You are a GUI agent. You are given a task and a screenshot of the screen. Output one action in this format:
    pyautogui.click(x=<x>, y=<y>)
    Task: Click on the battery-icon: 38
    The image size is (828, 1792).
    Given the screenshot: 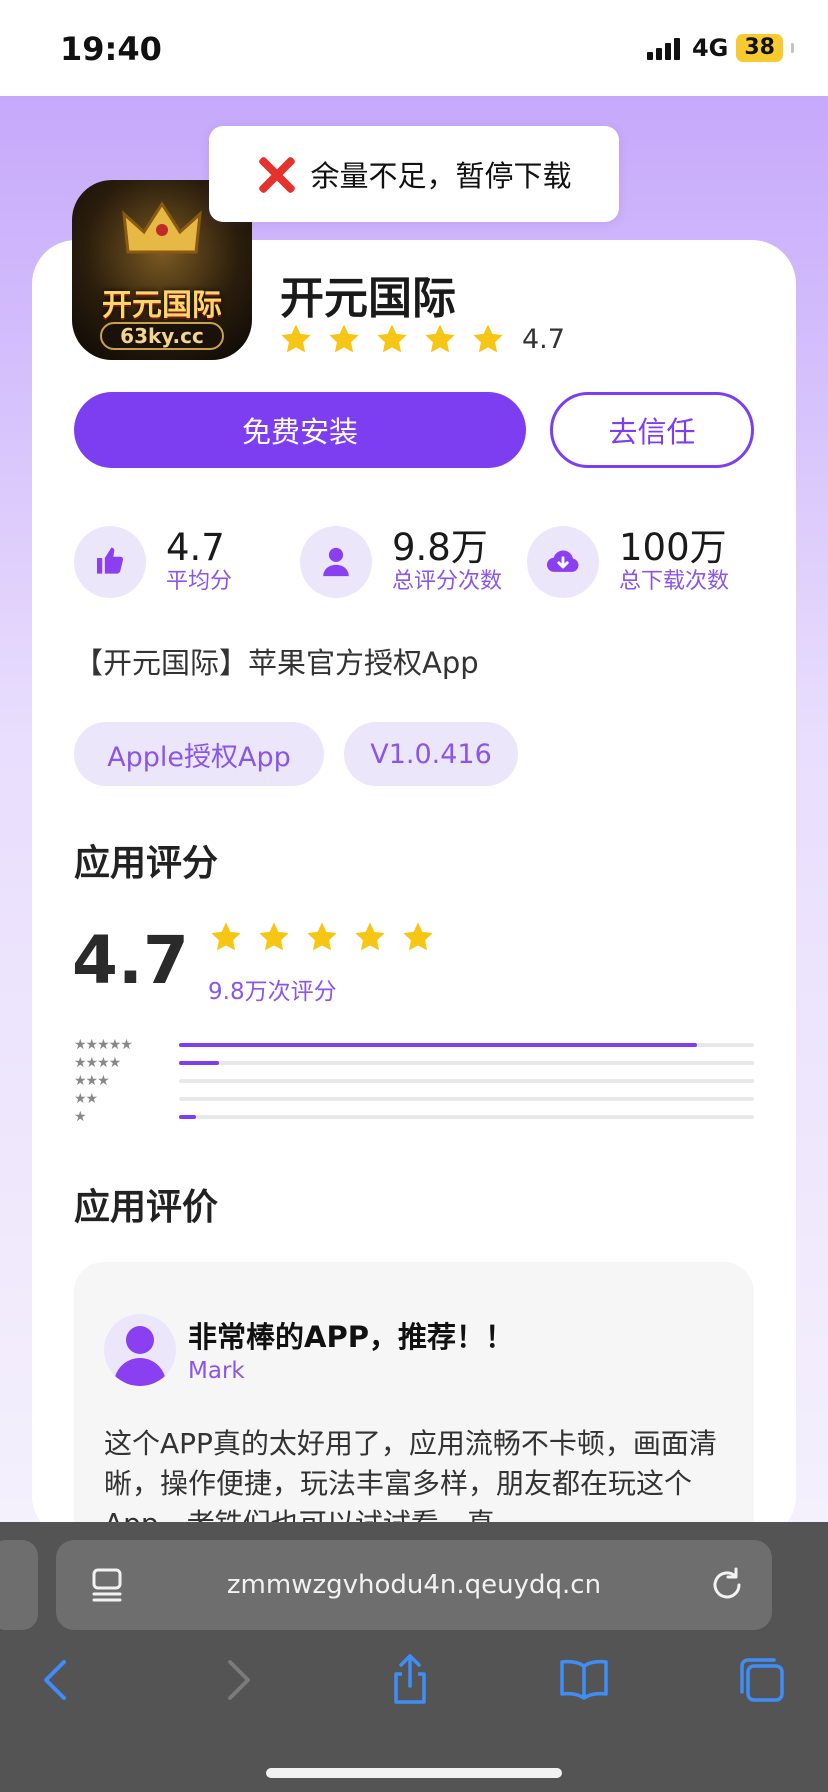 What is the action you would take?
    pyautogui.click(x=759, y=48)
    